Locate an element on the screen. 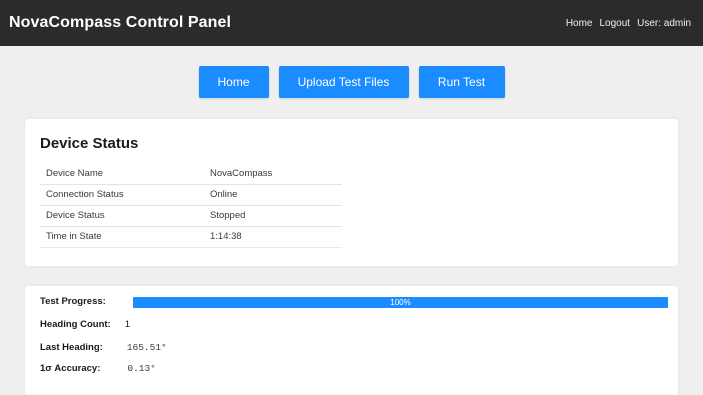  table-row: Device Name NovaCompass is located at coordinates (191, 174).